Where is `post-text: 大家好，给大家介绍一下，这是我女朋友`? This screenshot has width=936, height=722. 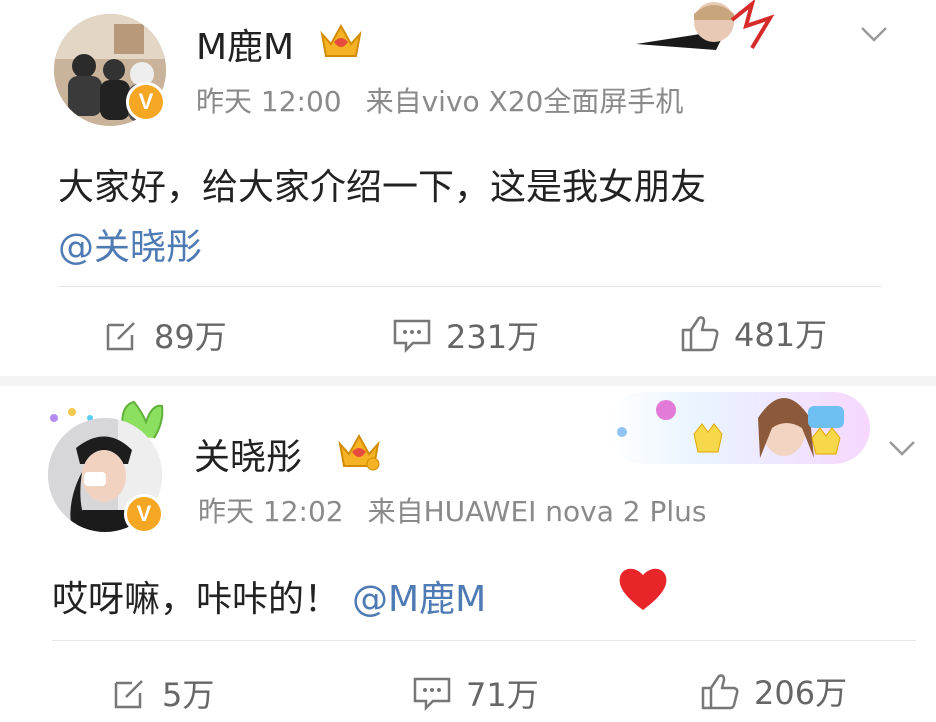 post-text: 大家好，给大家介绍一下，这是我女朋友 is located at coordinates (382, 187).